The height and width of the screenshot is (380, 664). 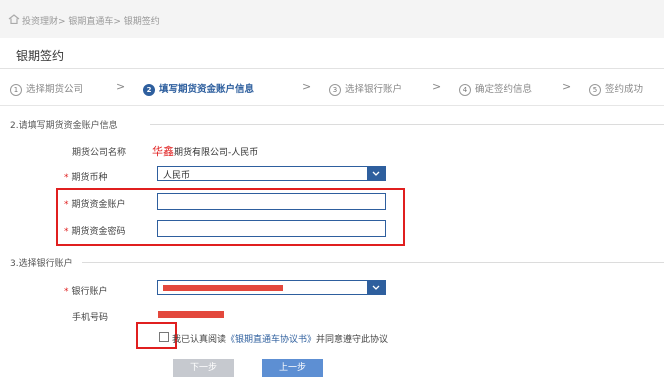 I want to click on currency-select: 人民币, so click(x=271, y=173).